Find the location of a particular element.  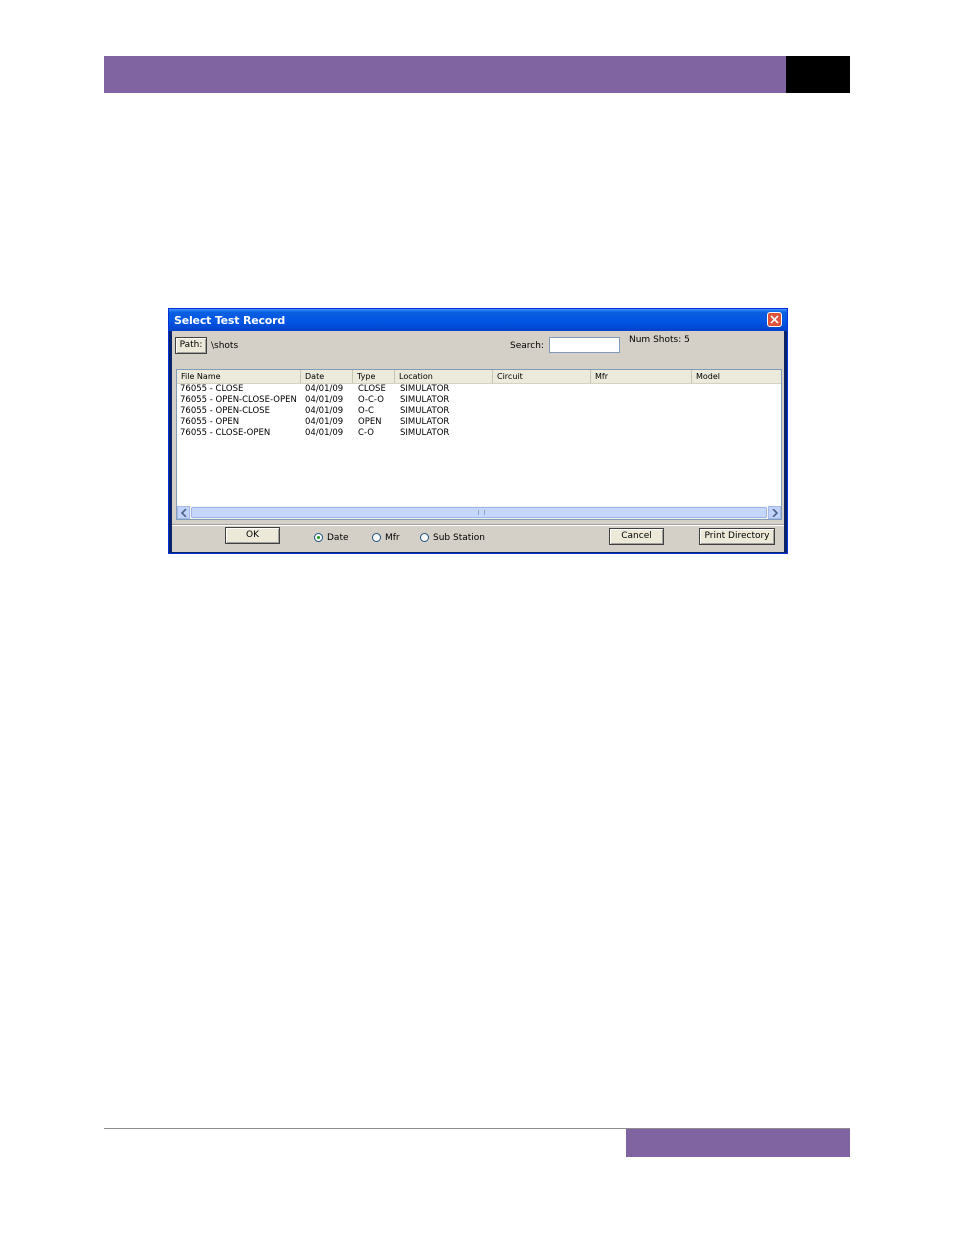

sort-date-radio is located at coordinates (318, 537).